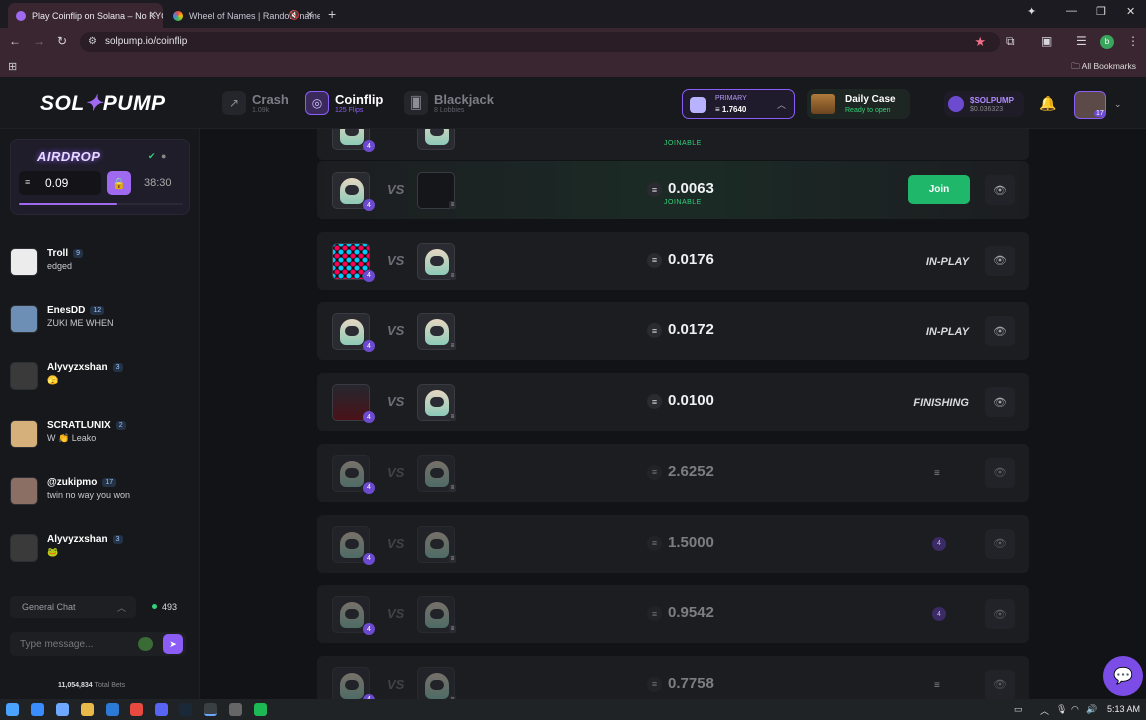  What do you see at coordinates (691, 613) in the screenshot?
I see `bet-amount: 0.9542` at bounding box center [691, 613].